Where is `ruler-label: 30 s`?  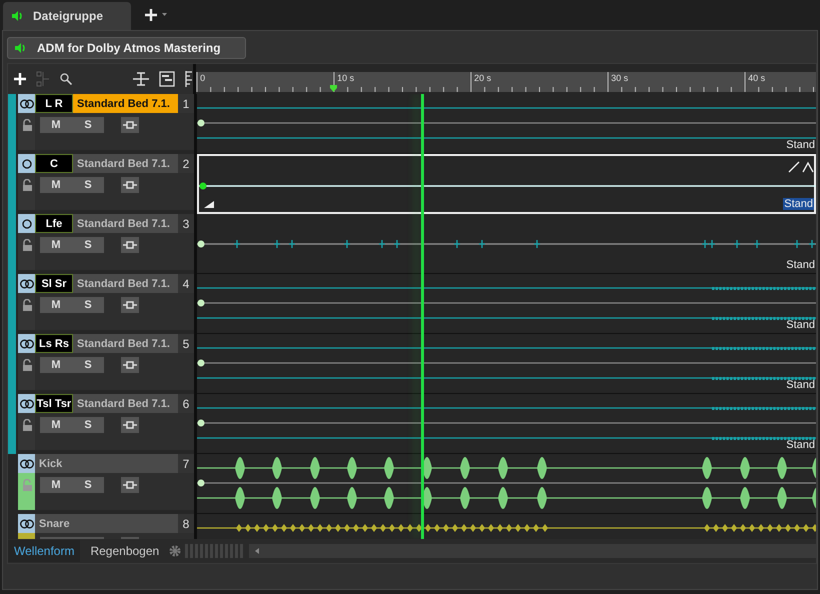 ruler-label: 30 s is located at coordinates (619, 78).